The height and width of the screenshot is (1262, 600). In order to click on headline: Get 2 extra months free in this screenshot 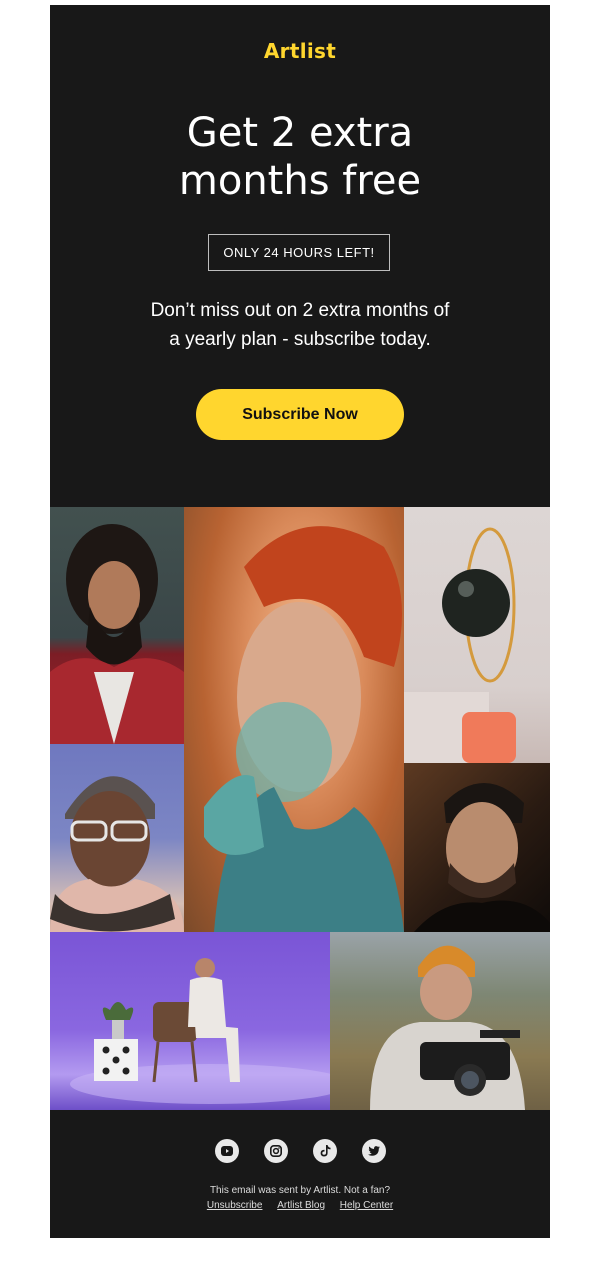, I will do `click(300, 157)`.